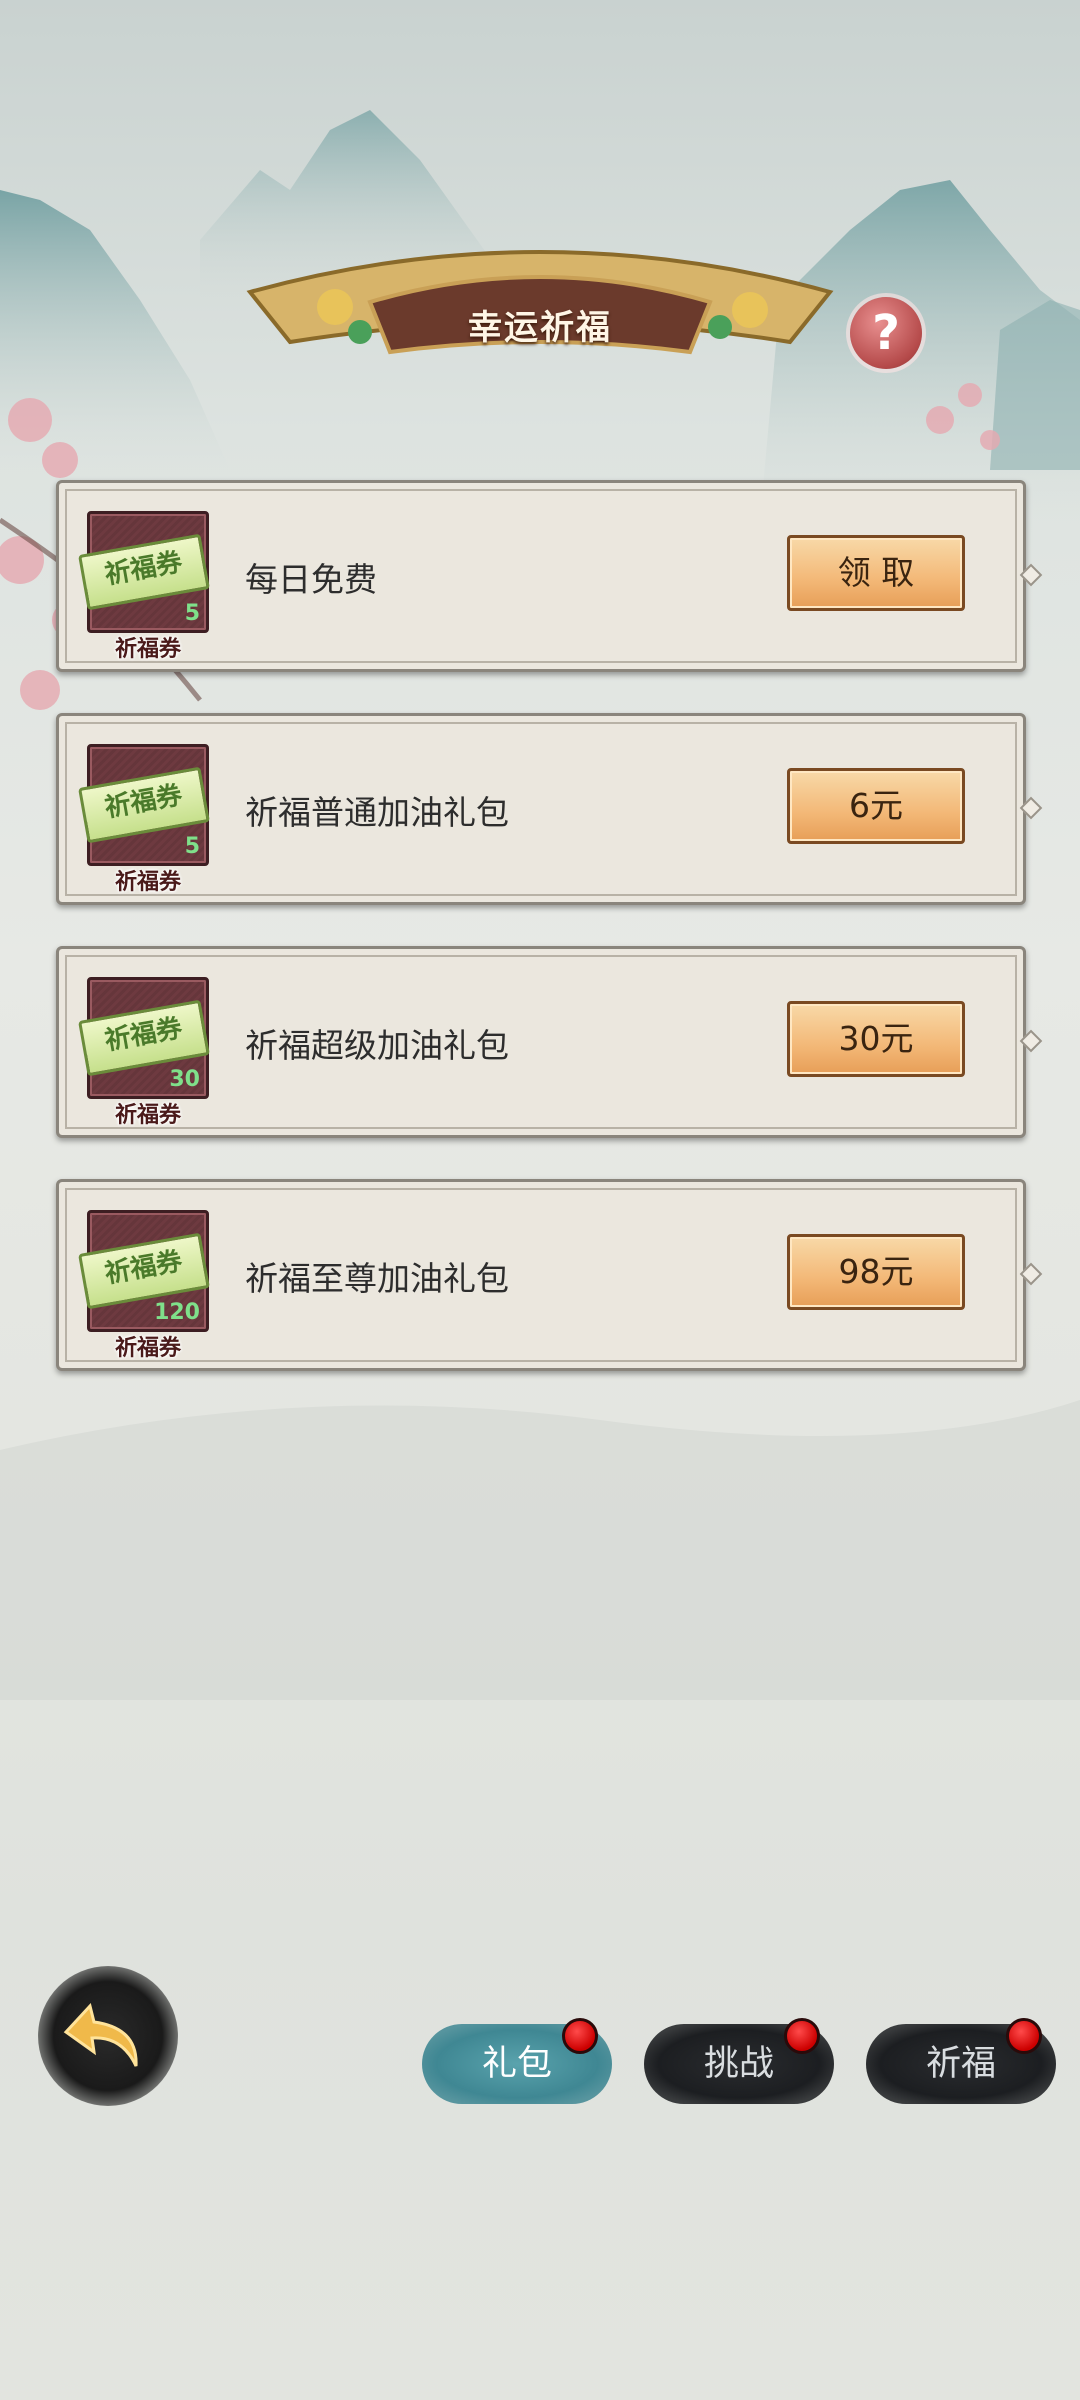 The width and height of the screenshot is (1080, 2400). What do you see at coordinates (541, 1042) in the screenshot?
I see `reward-row-super-pack: 祈福券 30 祈福券 祈福超级加油礼包 30元` at bounding box center [541, 1042].